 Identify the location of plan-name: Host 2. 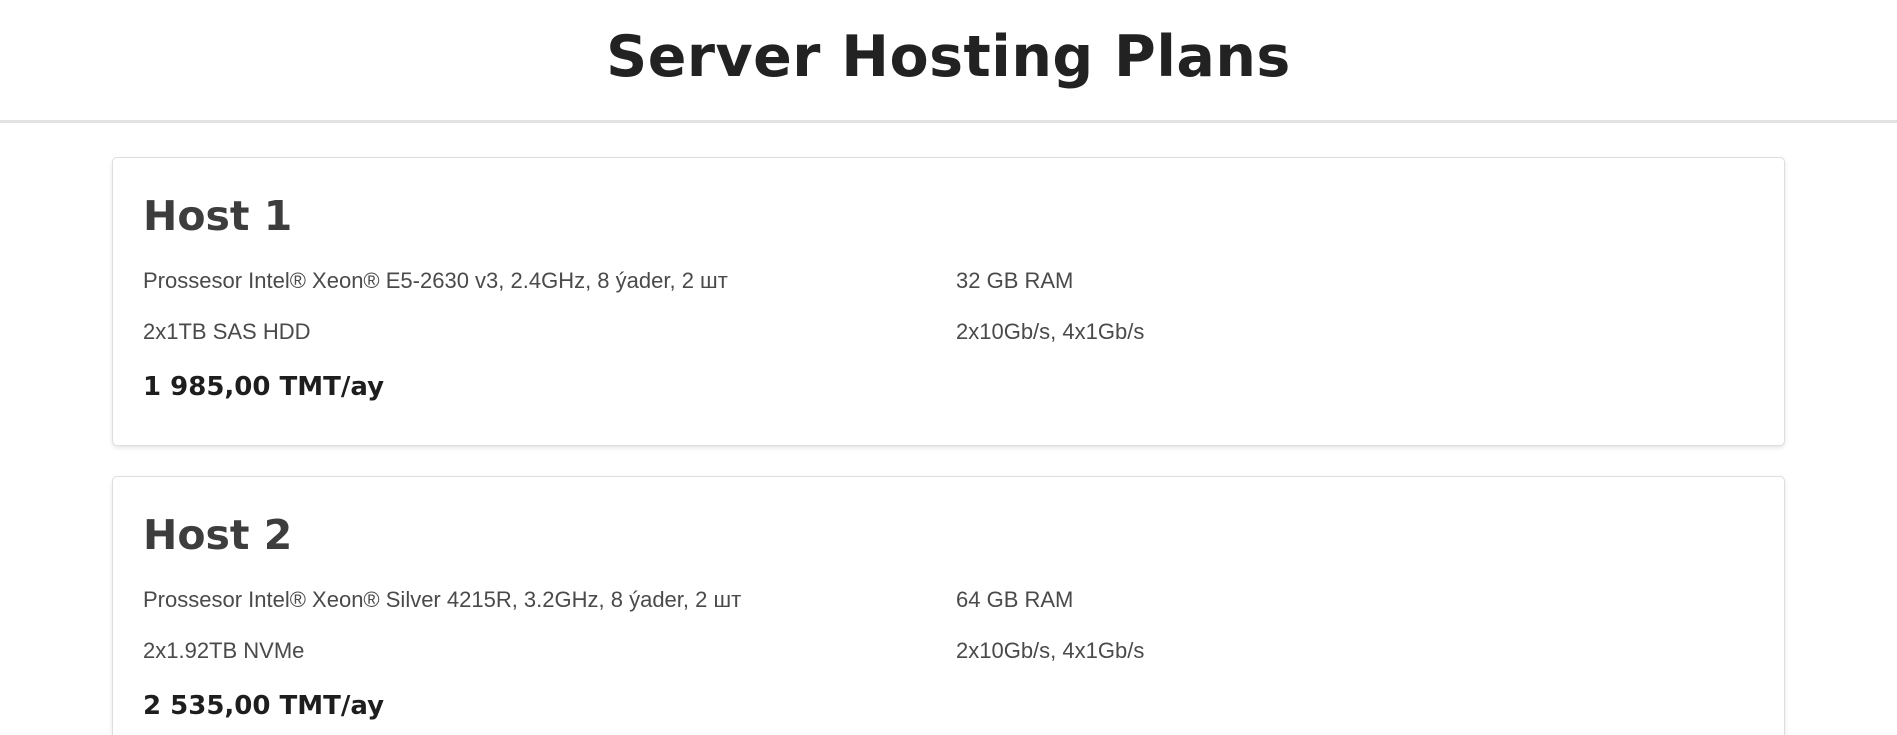
(218, 535).